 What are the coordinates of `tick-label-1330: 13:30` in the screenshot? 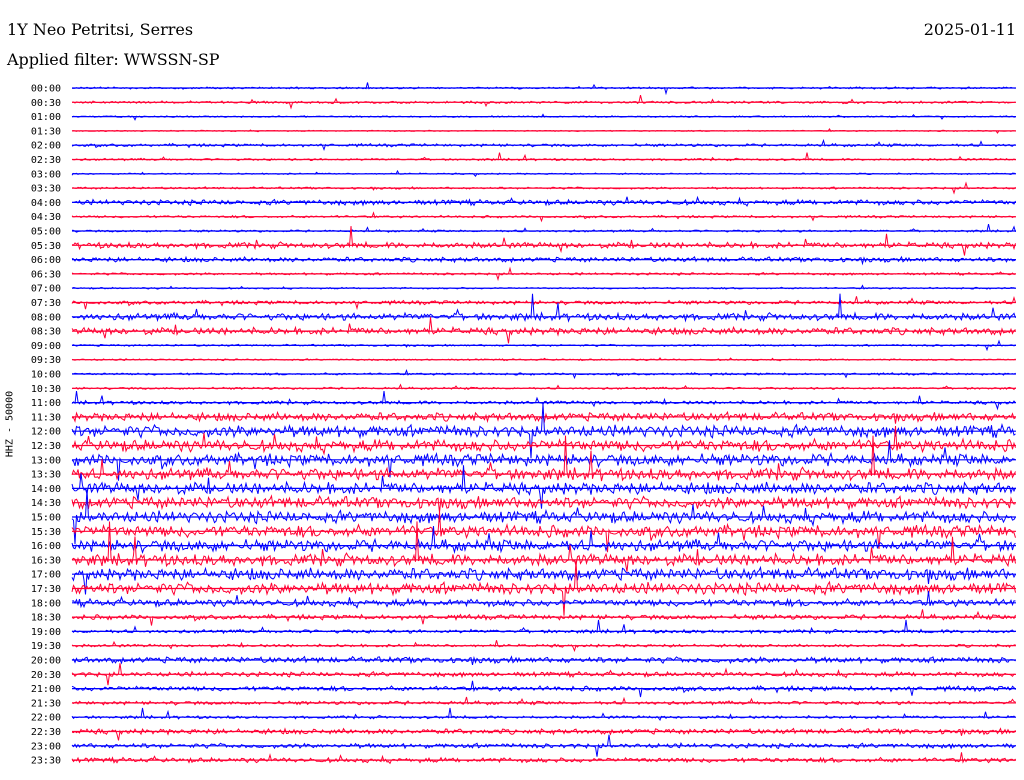 It's located at (46, 475).